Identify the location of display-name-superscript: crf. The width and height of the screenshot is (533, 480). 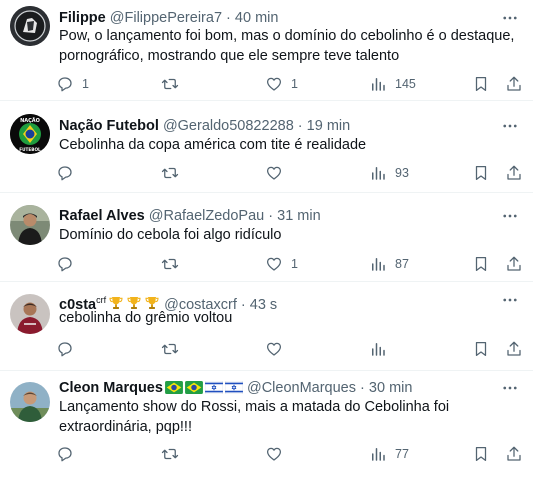
(101, 300).